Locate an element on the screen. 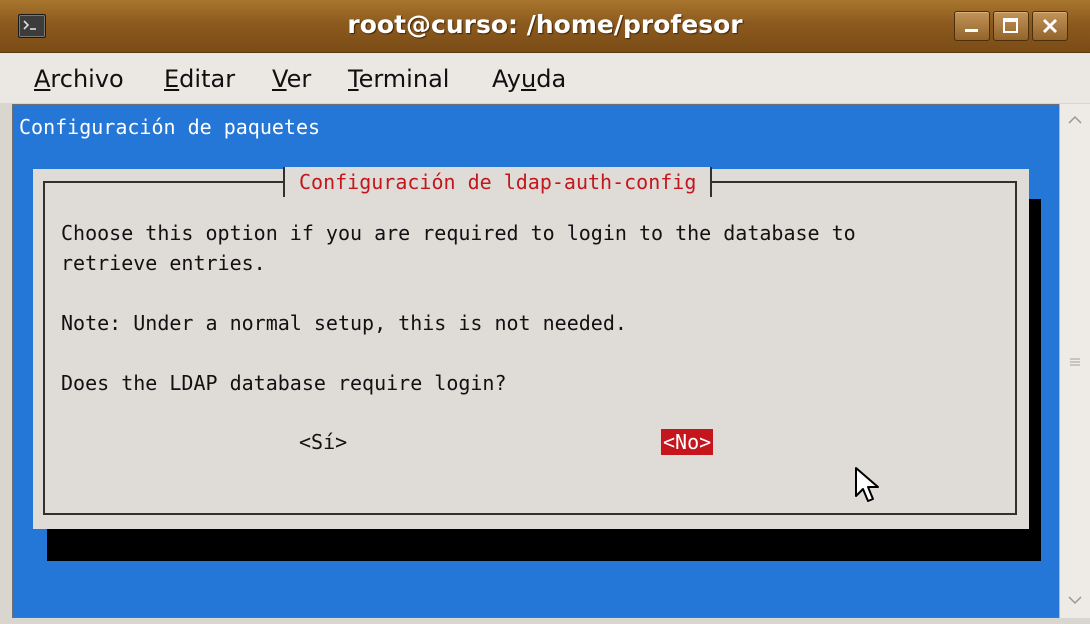 The image size is (1090, 624). menu-terminal-rest: erminal is located at coordinates (404, 79).